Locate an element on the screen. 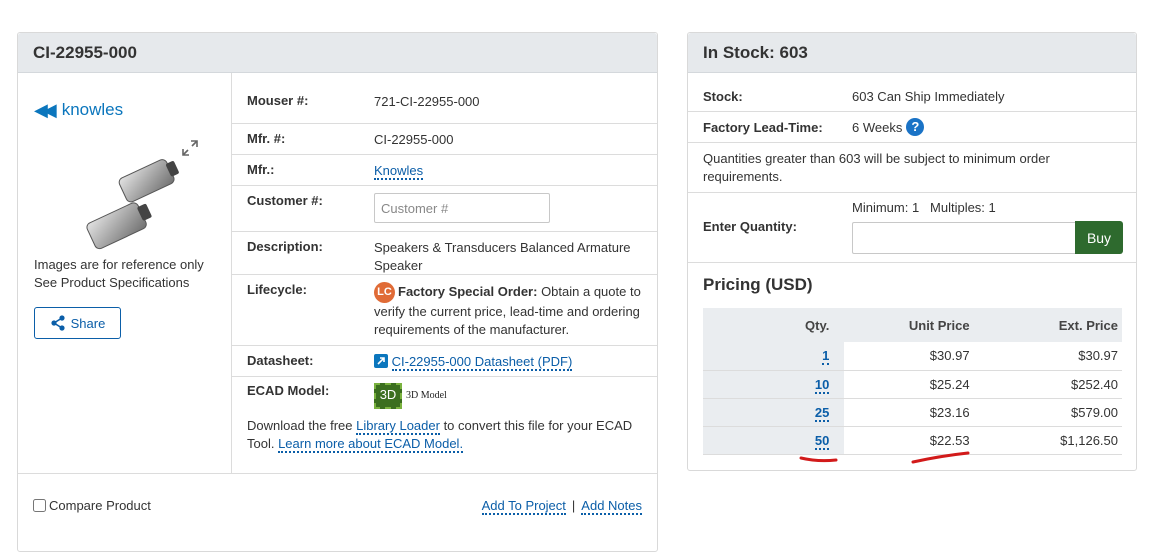 The width and height of the screenshot is (1171, 552). pricing-title: Pricing (USD) is located at coordinates (758, 284).